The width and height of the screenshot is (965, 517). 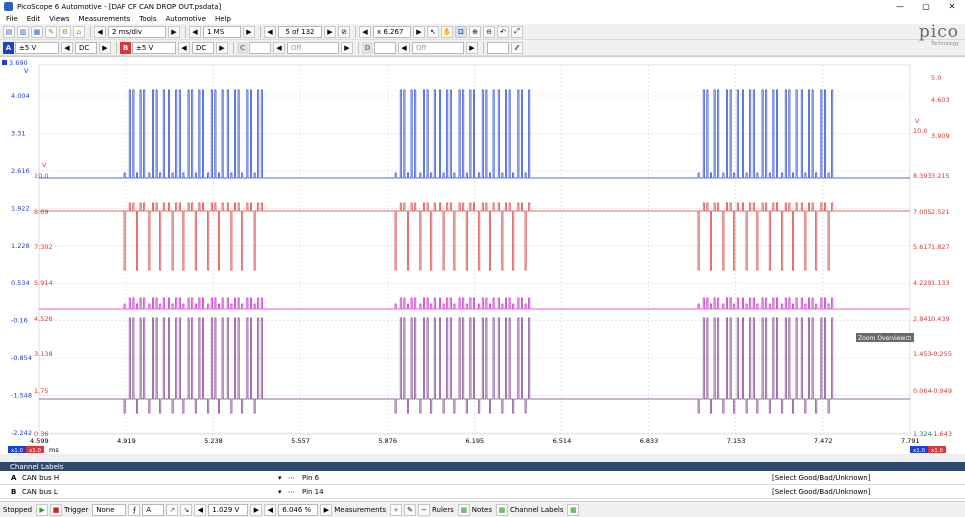 I want to click on level-decrease-button: ◀, so click(x=200, y=509).